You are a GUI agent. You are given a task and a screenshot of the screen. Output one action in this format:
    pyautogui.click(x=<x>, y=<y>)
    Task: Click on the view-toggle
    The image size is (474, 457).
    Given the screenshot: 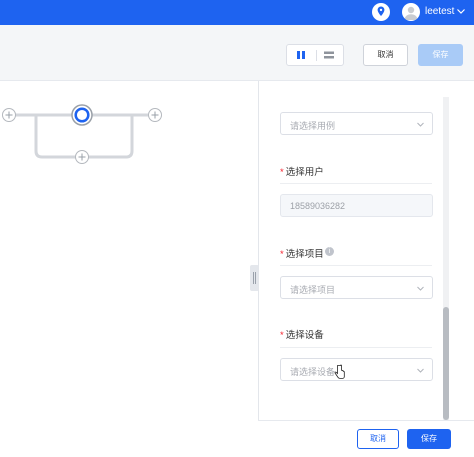 What is the action you would take?
    pyautogui.click(x=315, y=55)
    